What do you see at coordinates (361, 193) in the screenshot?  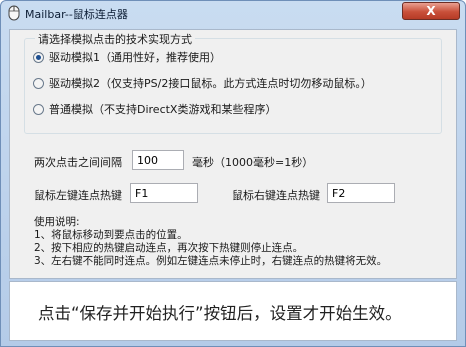 I see `right-hotkey-input` at bounding box center [361, 193].